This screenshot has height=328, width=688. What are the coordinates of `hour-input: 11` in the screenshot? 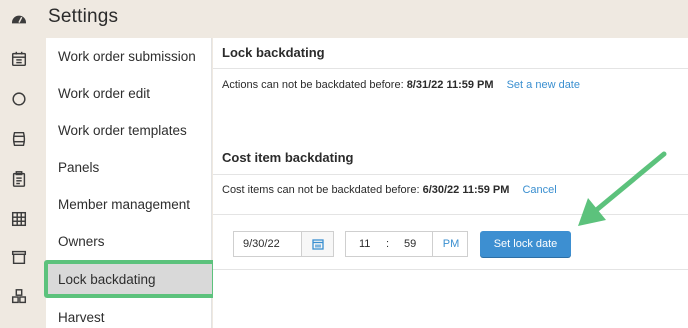 It's located at (364, 244).